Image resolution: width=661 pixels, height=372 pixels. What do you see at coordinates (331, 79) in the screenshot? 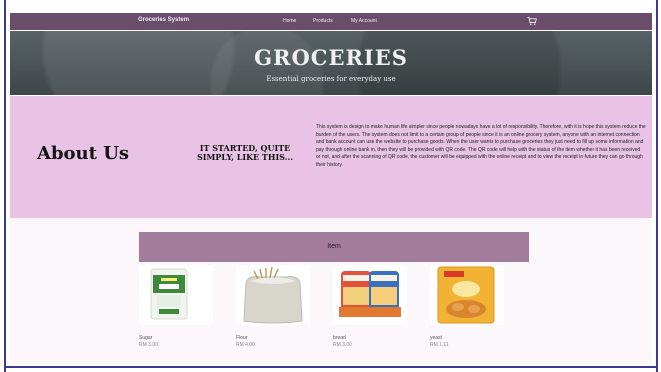
I see `hero-subtitle: Essential groceries for everyday use` at bounding box center [331, 79].